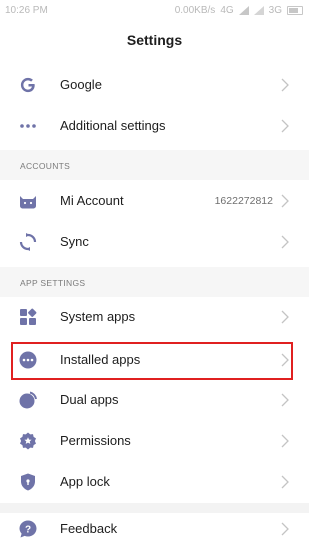  Describe the element at coordinates (195, 10) in the screenshot. I see `network-speed: 0.00KB/s` at that location.